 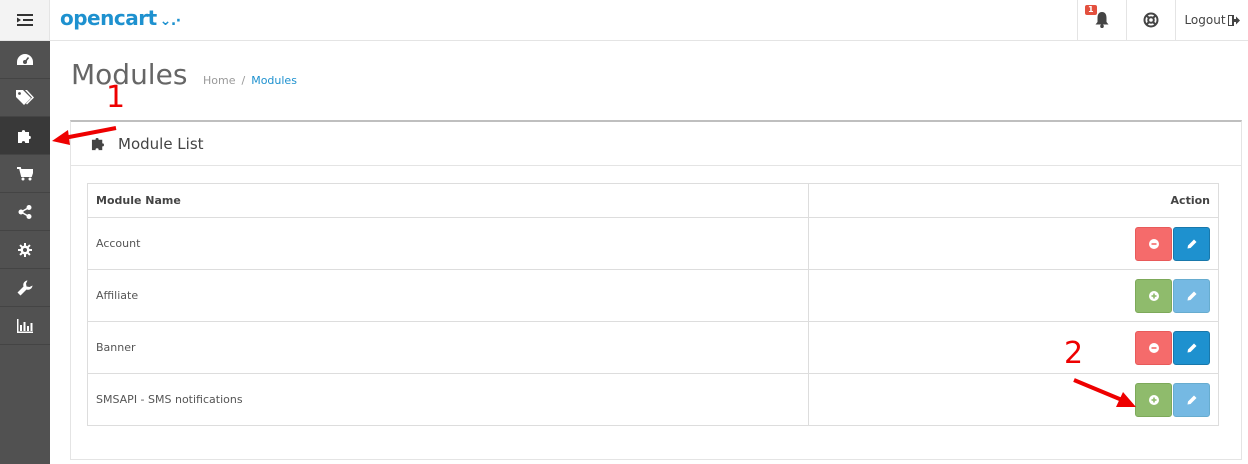 I want to click on bar-chart-icon, so click(x=25, y=325).